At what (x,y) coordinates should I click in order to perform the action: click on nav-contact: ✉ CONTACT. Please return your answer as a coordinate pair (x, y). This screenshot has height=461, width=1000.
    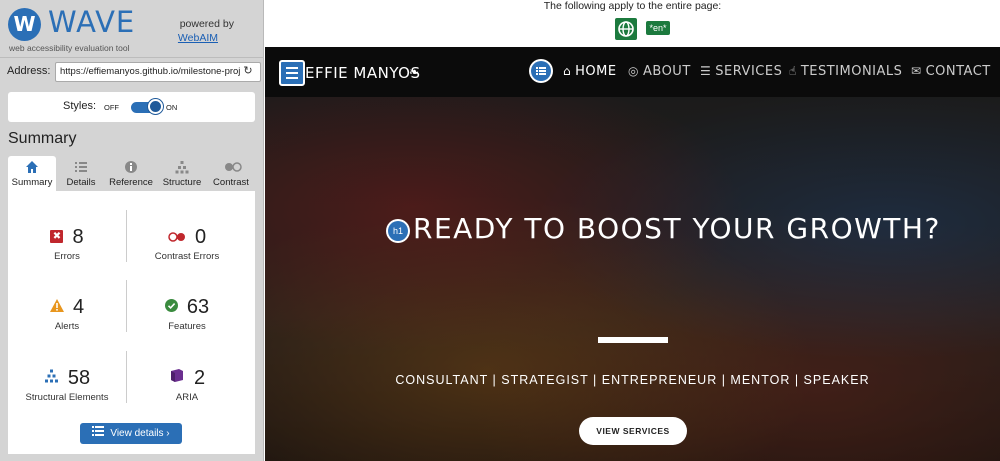
    Looking at the image, I should click on (951, 71).